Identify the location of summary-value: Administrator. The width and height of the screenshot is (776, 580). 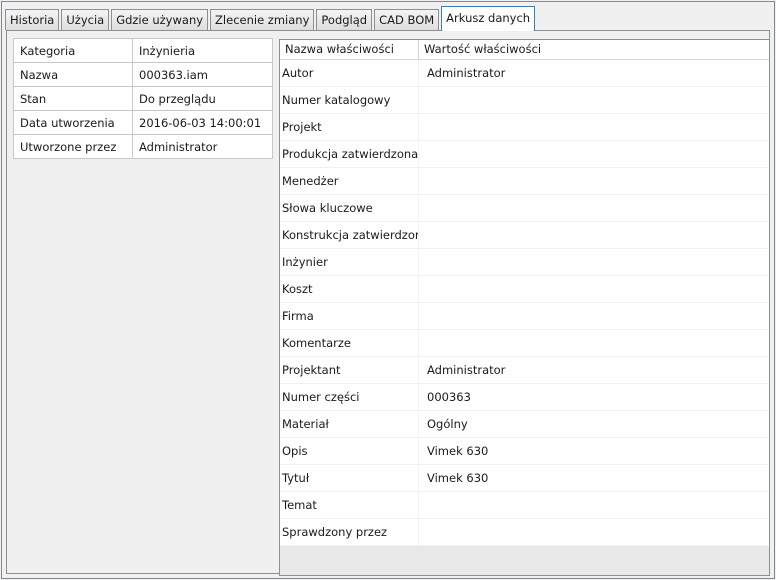
(202, 146).